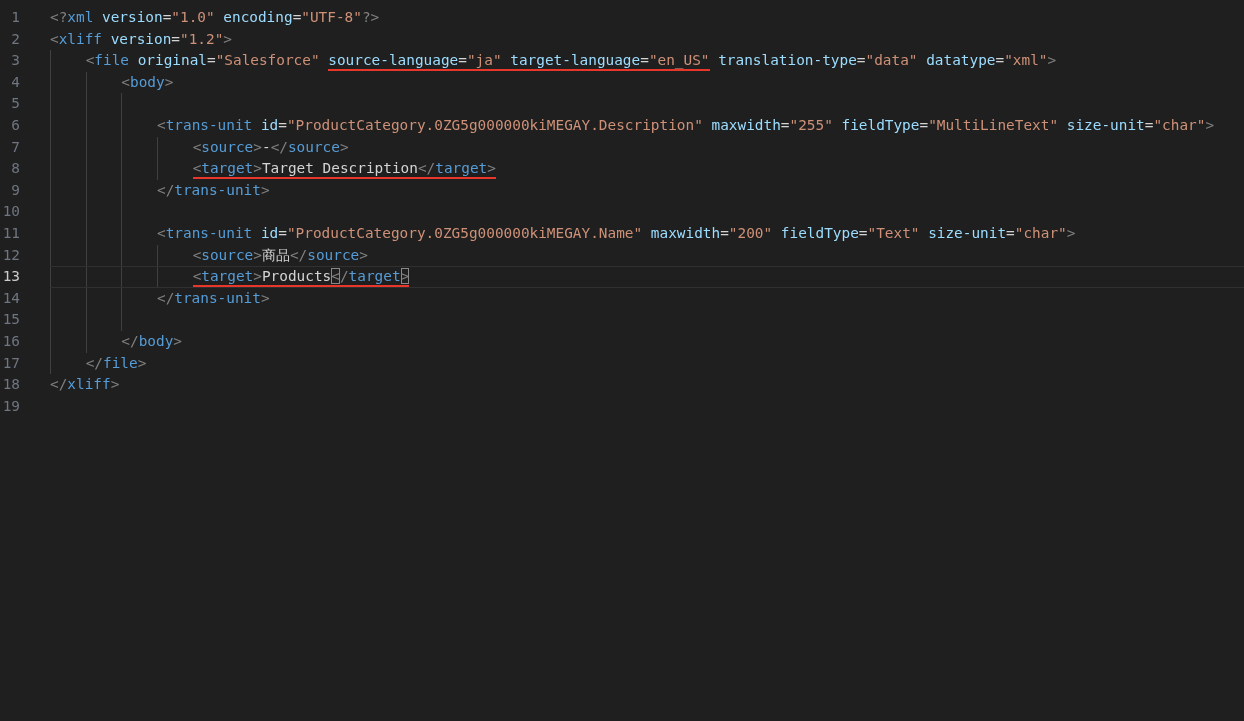 The height and width of the screenshot is (721, 1244). I want to click on code-line: </body>, so click(151, 341).